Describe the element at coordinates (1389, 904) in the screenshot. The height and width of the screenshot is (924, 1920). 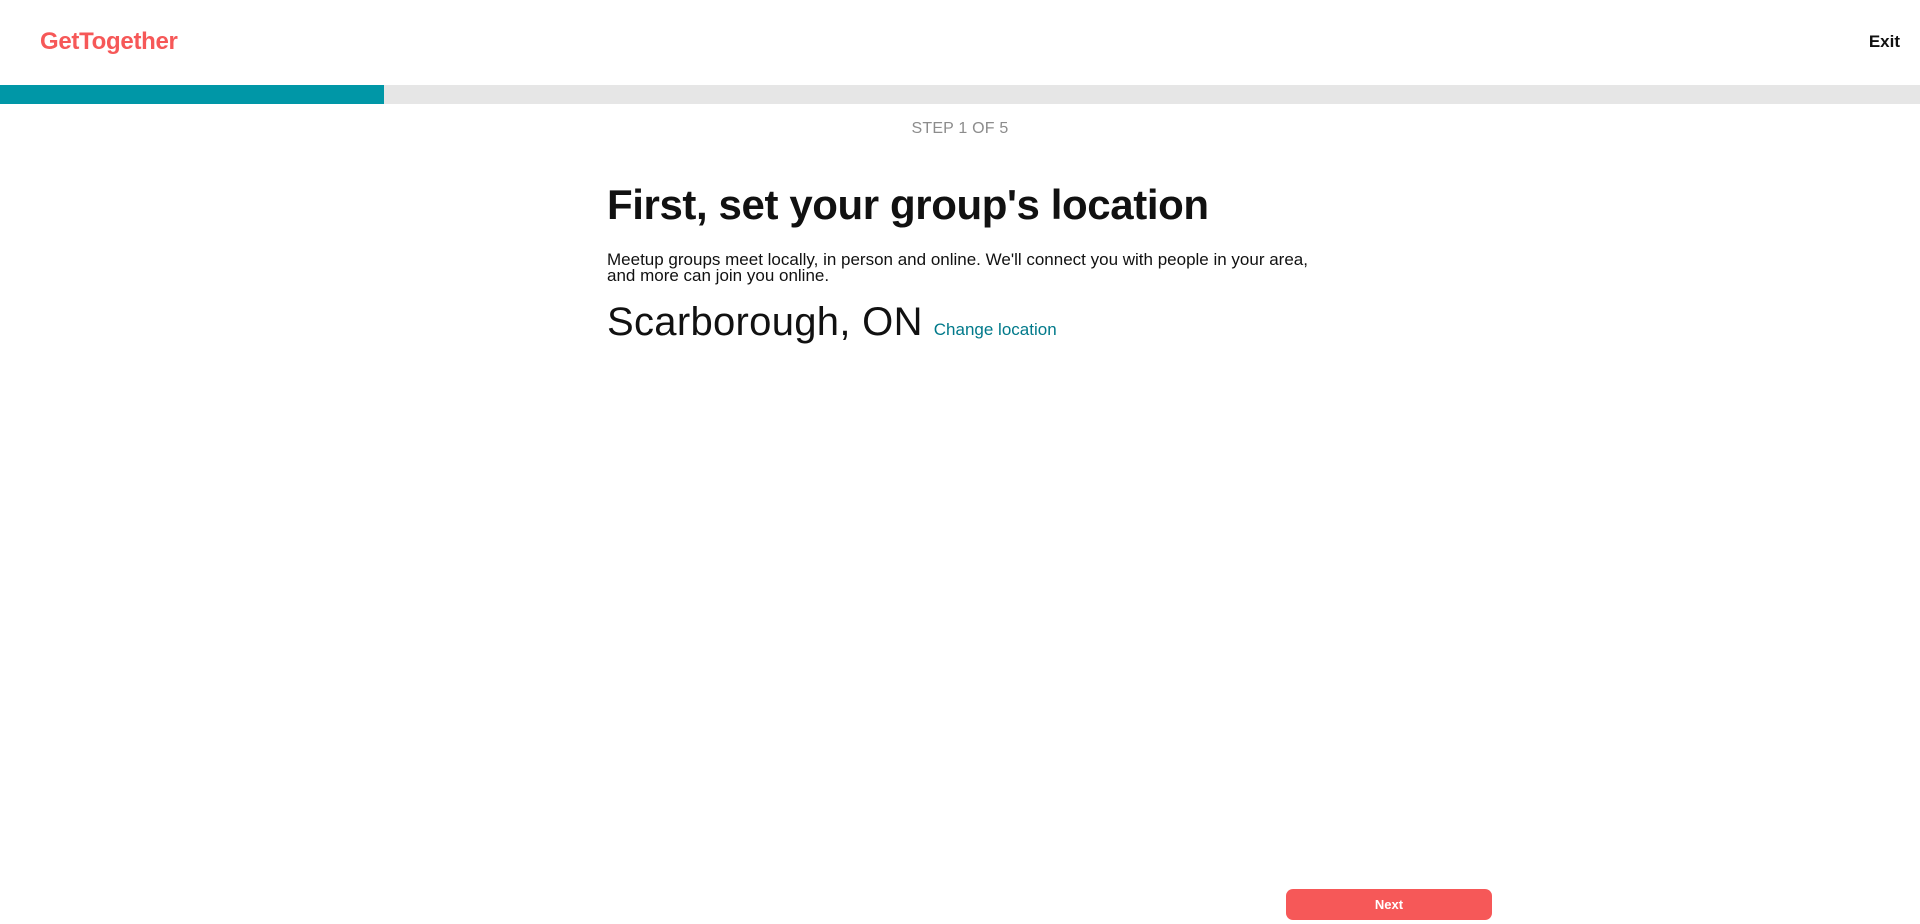
I see `next-button: Next` at that location.